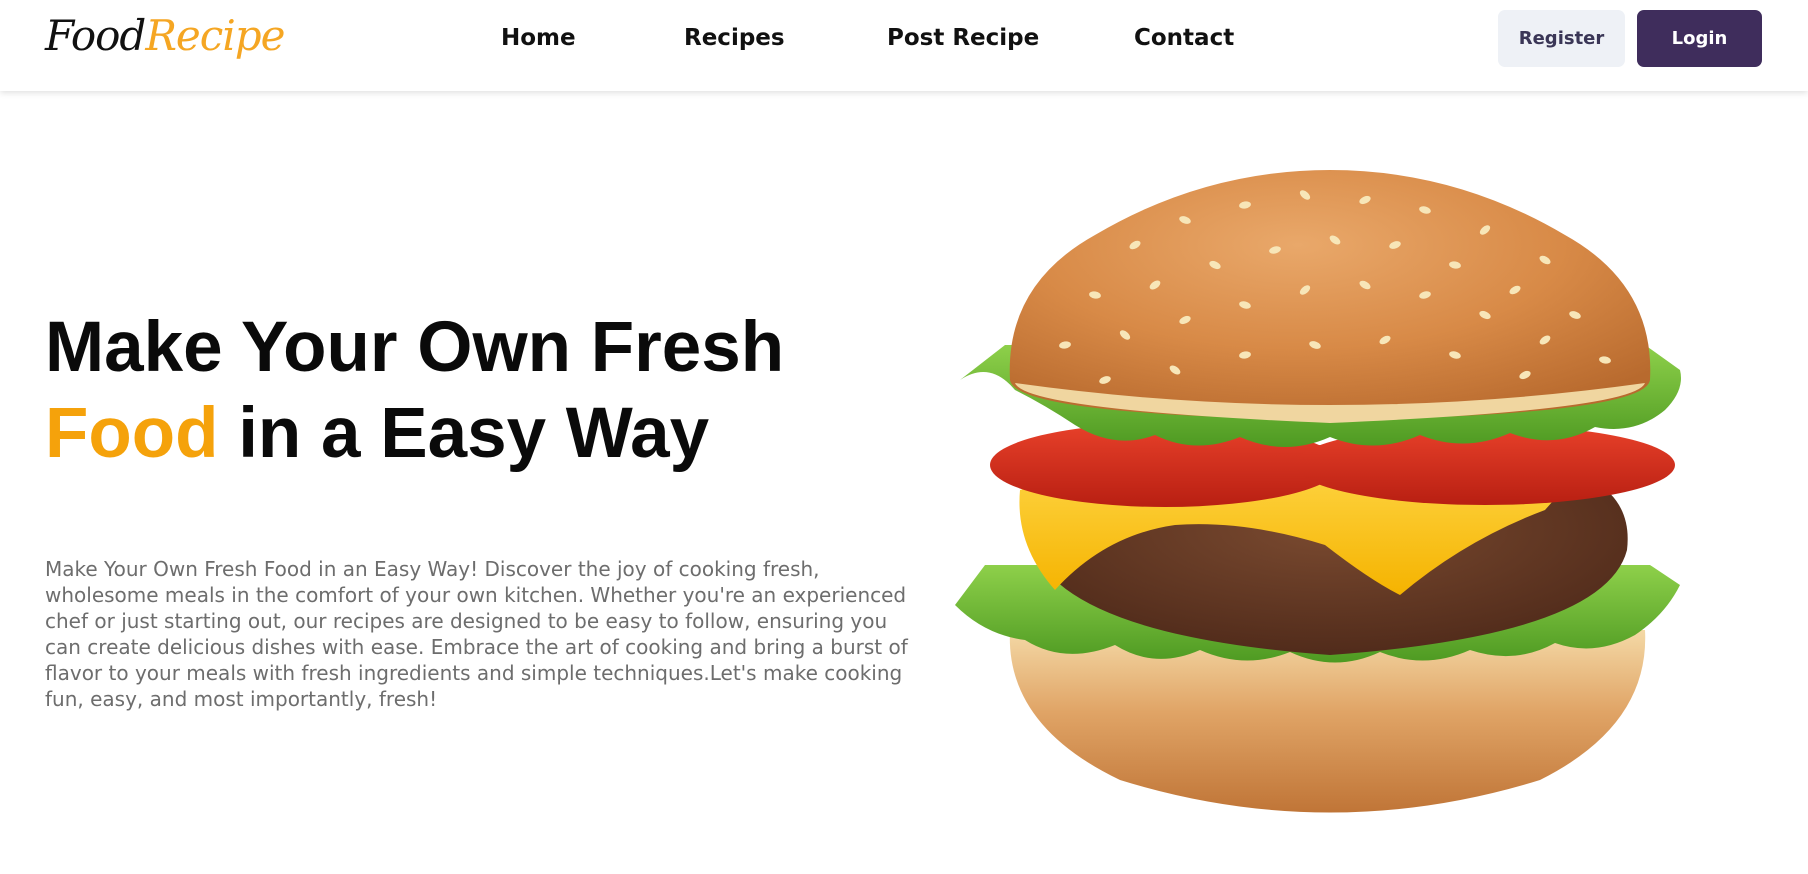 This screenshot has height=874, width=1808. What do you see at coordinates (1699, 38) in the screenshot?
I see `login-button: Login` at bounding box center [1699, 38].